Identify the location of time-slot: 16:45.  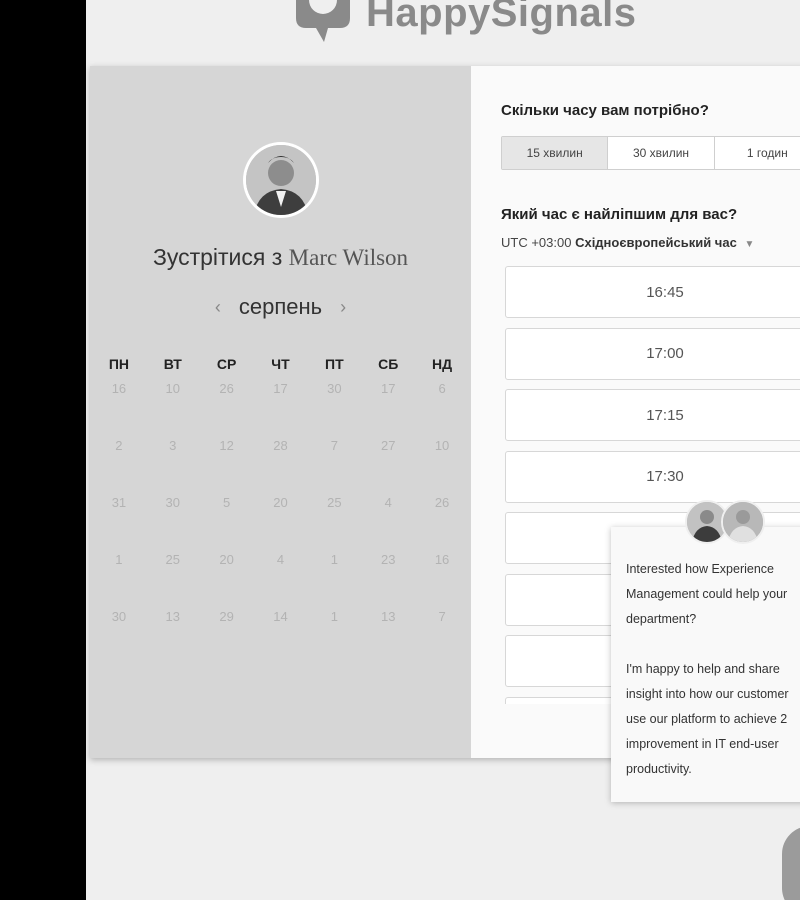
(652, 292).